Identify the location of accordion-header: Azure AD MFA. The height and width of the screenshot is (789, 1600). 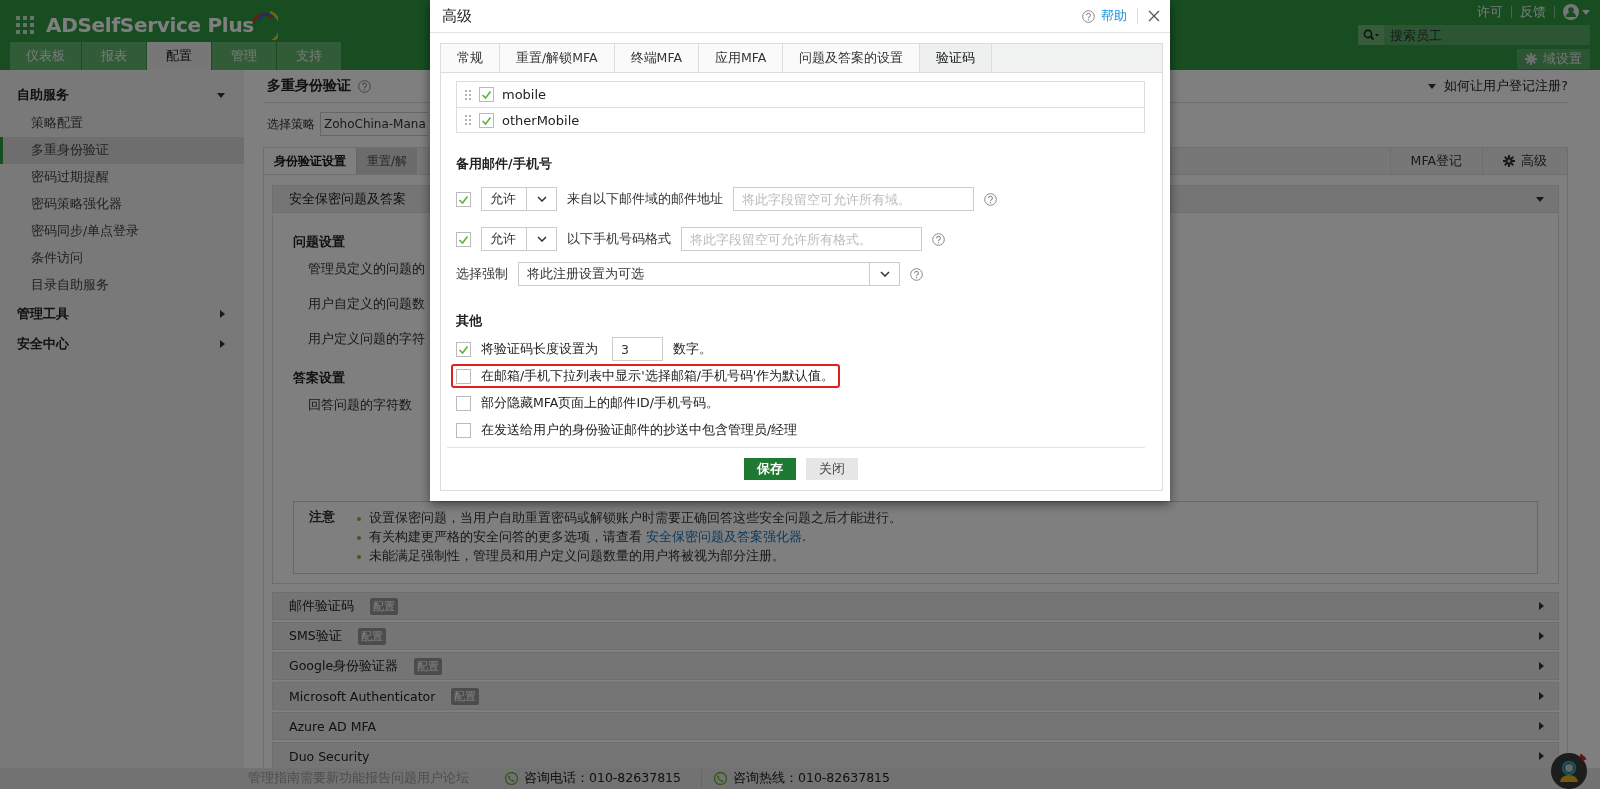
(915, 726).